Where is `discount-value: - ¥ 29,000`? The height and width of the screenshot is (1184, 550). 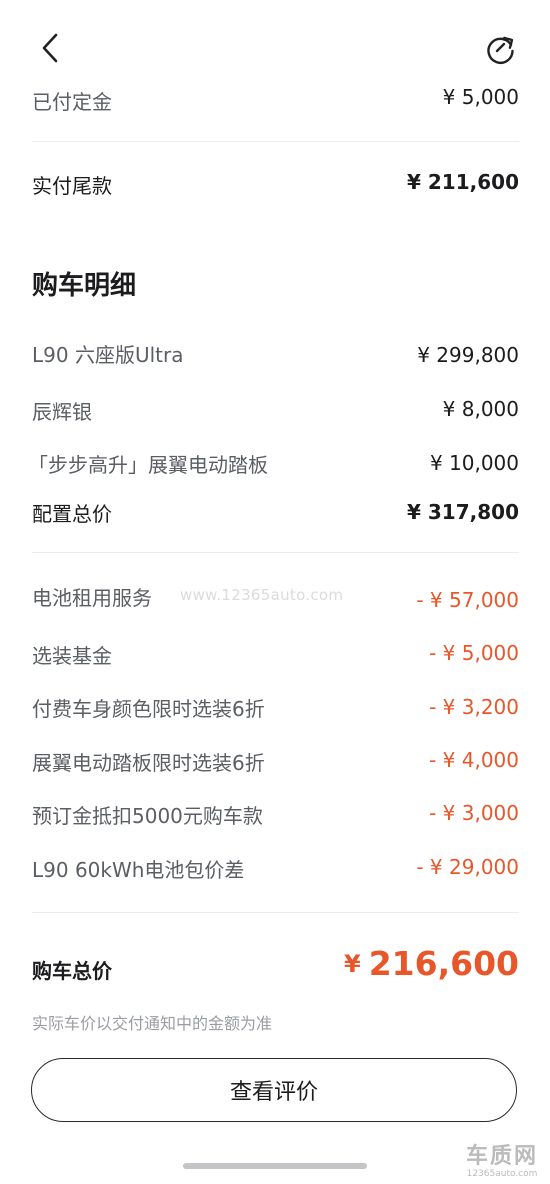
discount-value: - ¥ 29,000 is located at coordinates (467, 867).